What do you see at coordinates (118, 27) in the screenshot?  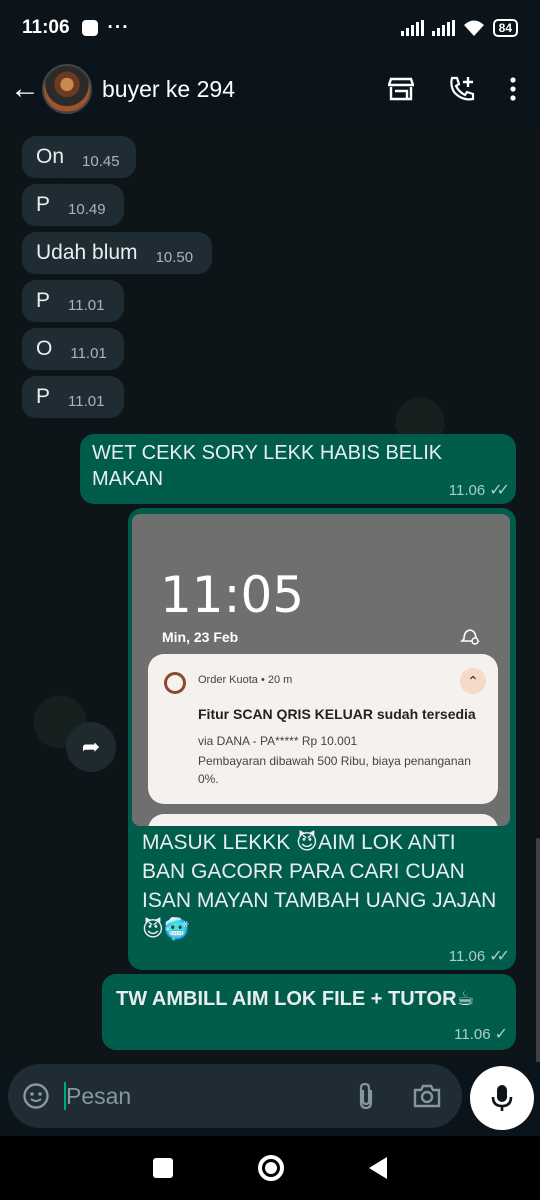 I see `more-notifications-icon: ···` at bounding box center [118, 27].